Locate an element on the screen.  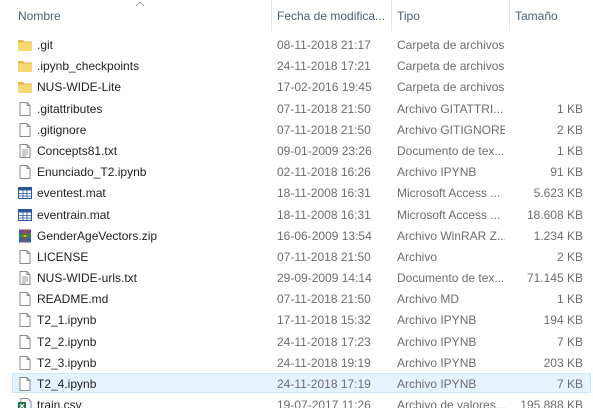
file-type: Archivo is located at coordinates (417, 256).